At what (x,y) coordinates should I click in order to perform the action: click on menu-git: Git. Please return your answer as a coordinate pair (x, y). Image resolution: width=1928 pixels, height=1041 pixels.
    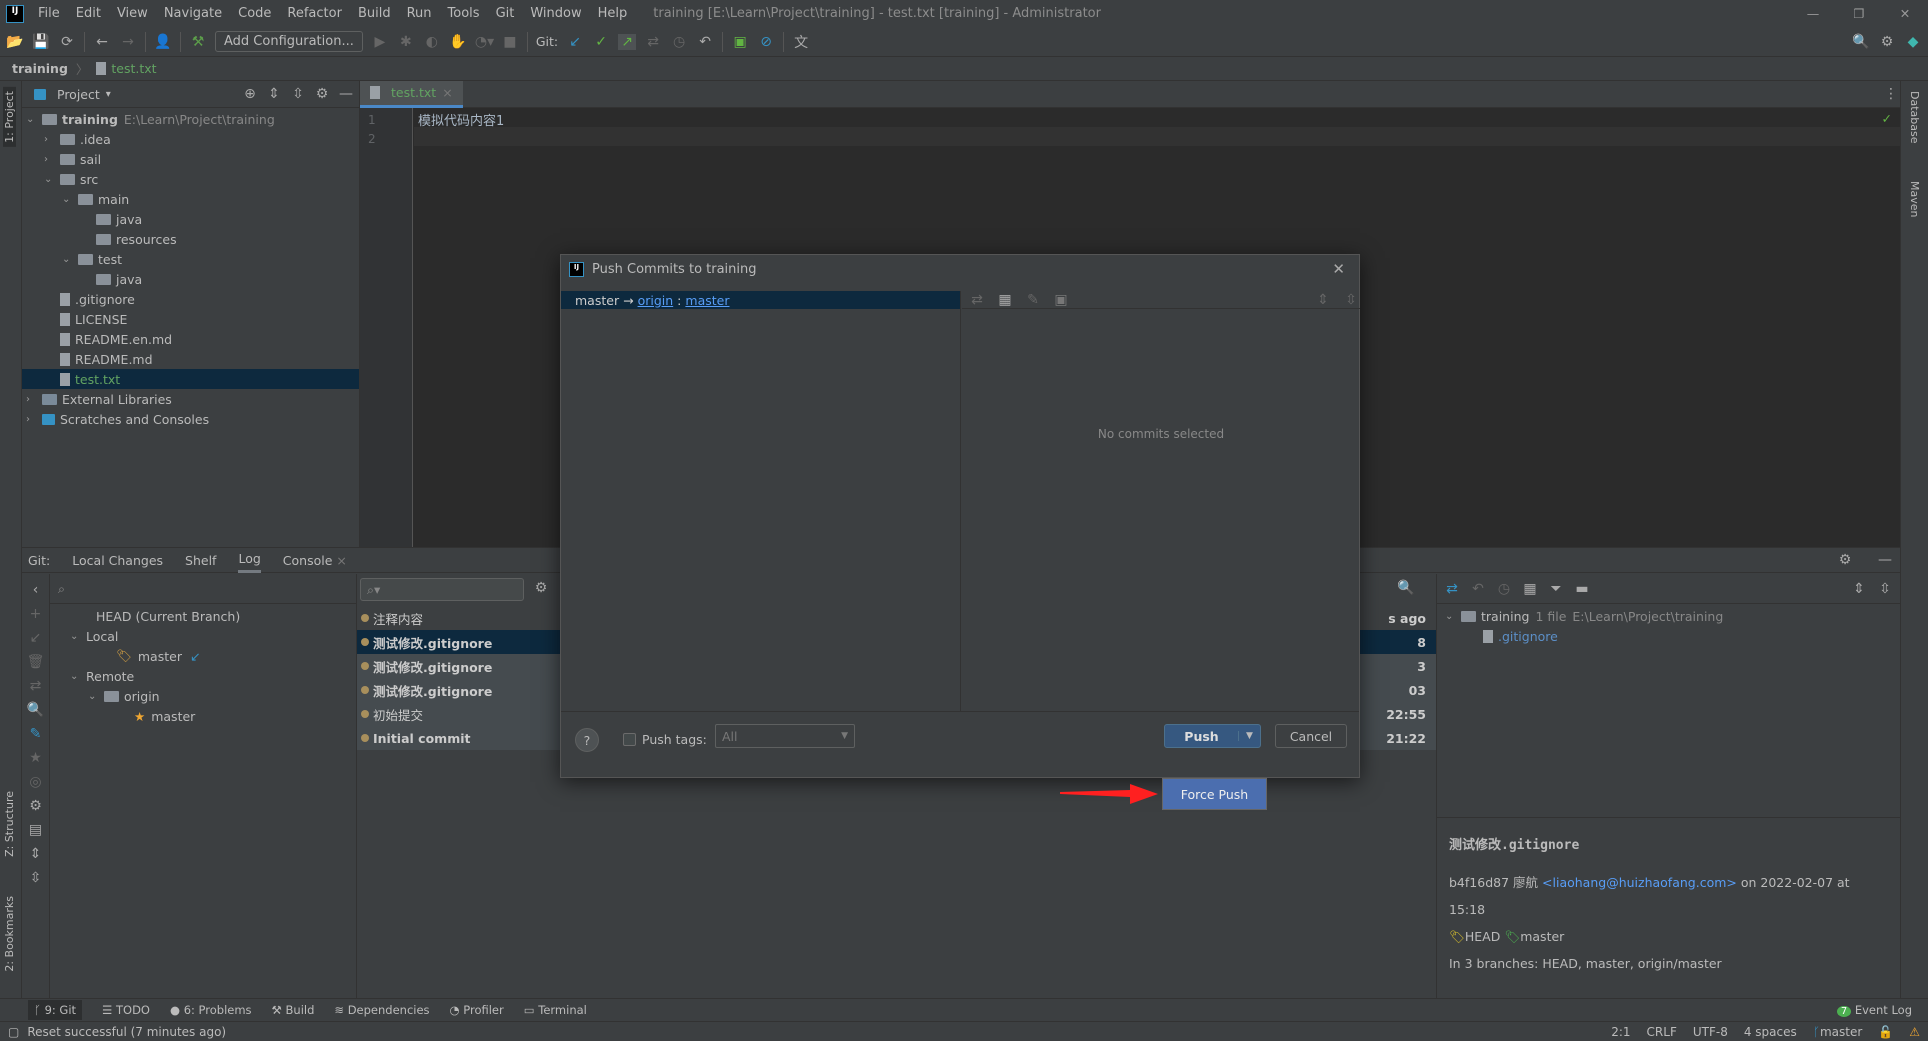
    Looking at the image, I should click on (505, 13).